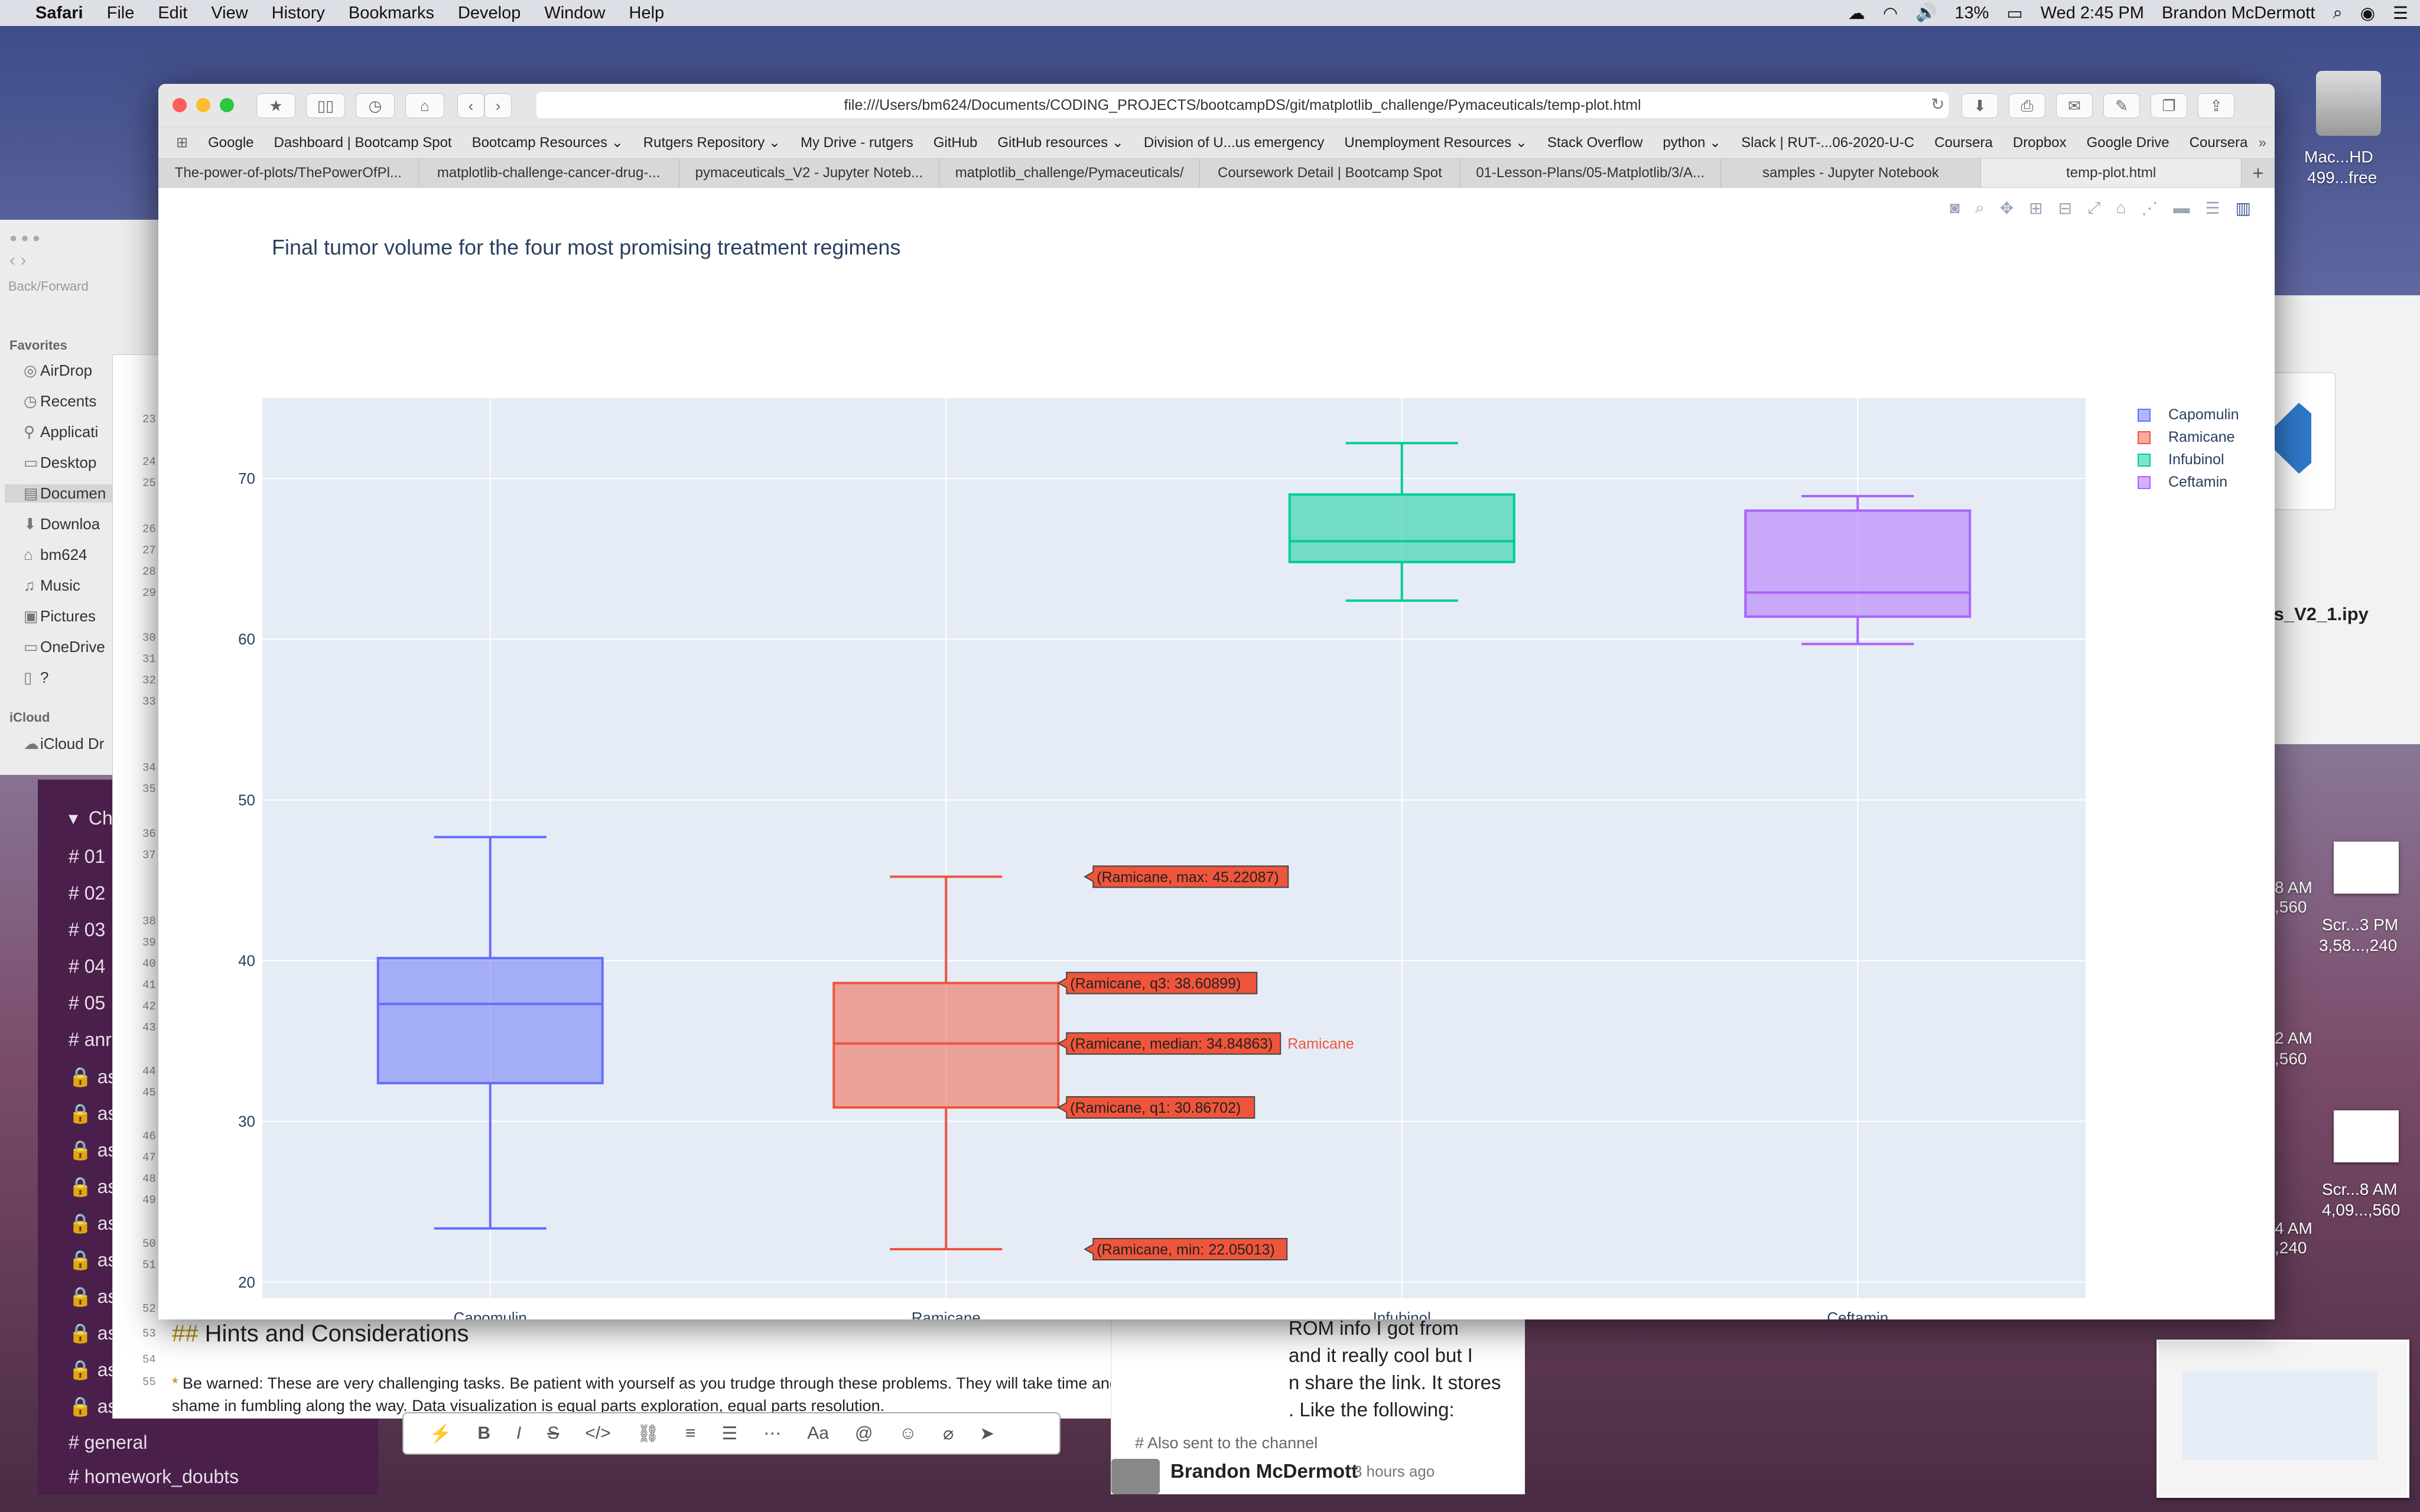  I want to click on back-icon: ‹, so click(470, 105).